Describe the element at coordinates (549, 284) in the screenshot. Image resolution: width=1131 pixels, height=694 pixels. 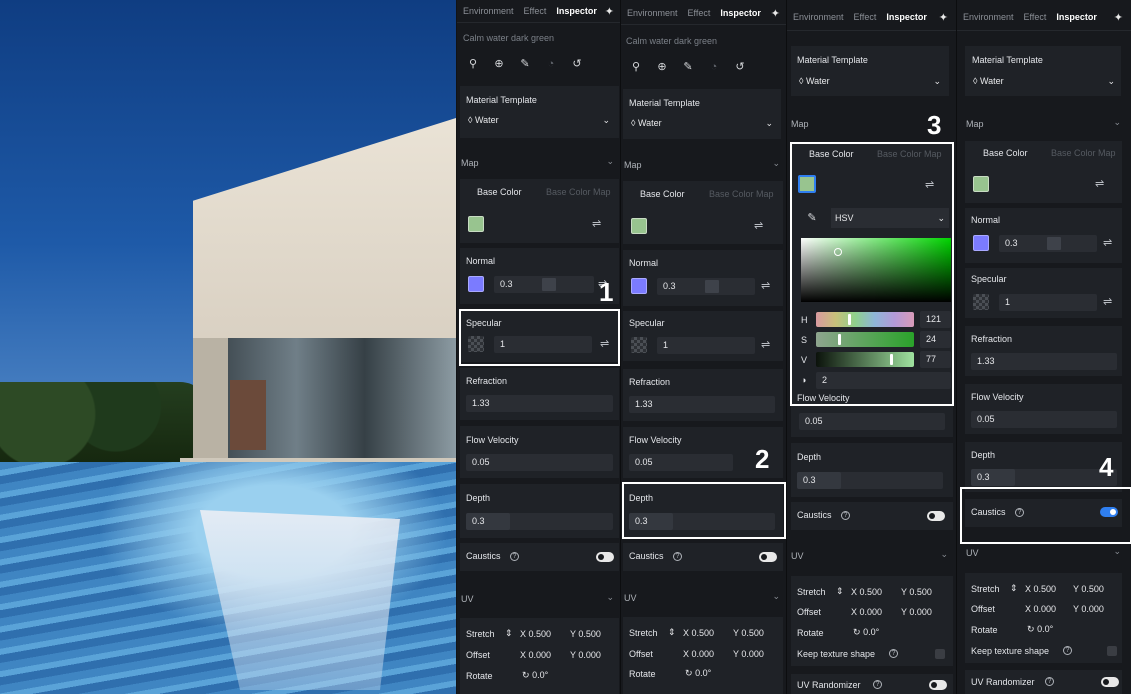
I see `slider-thumb` at that location.